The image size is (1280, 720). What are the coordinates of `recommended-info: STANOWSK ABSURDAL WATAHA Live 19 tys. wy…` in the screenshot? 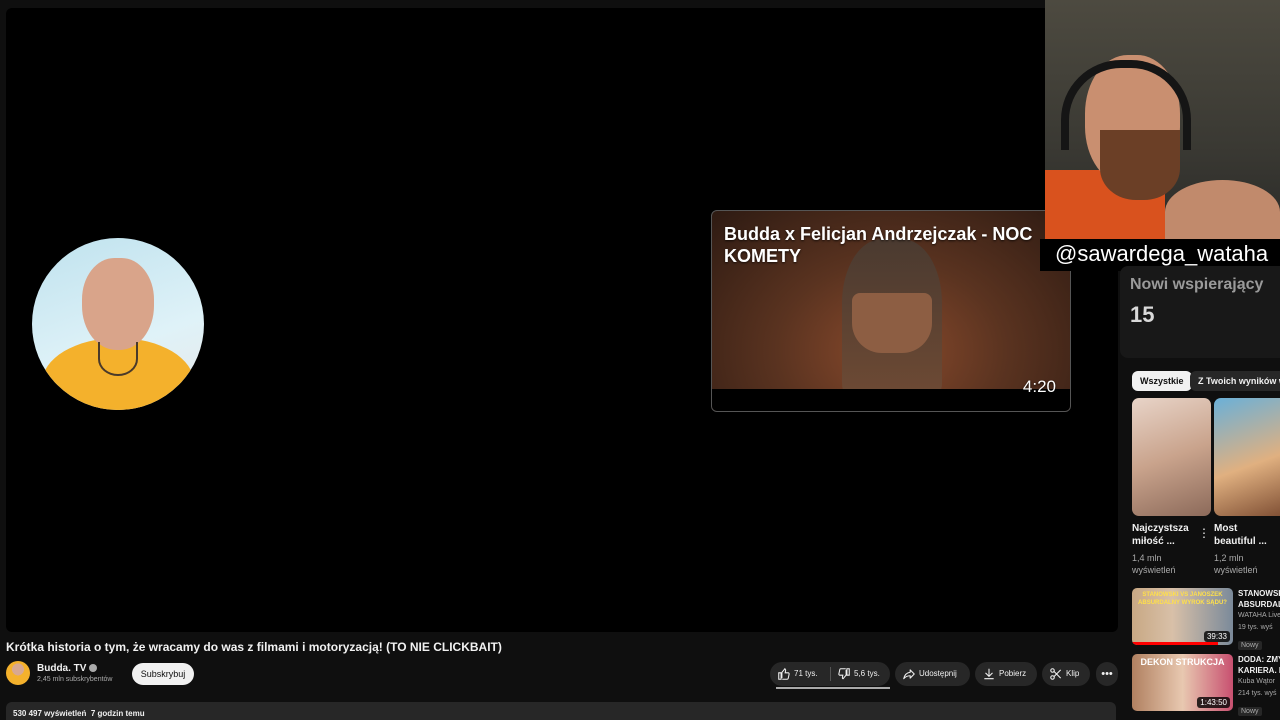 It's located at (1259, 620).